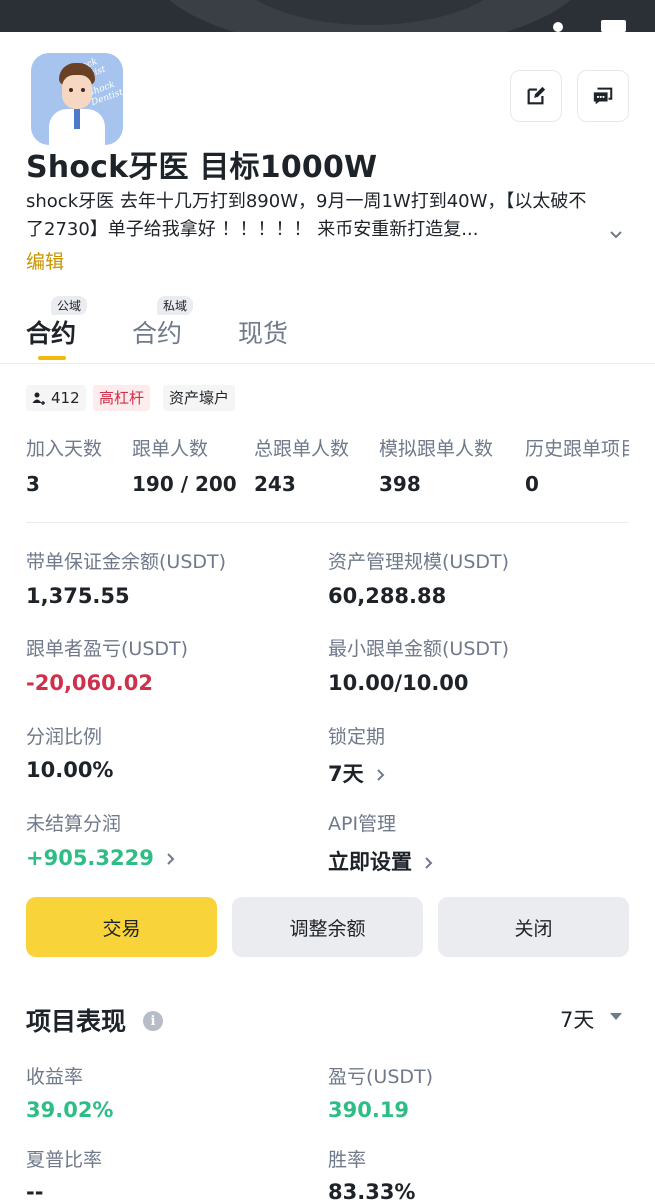 This screenshot has height=1200, width=655. What do you see at coordinates (436, 449) in the screenshot?
I see `stat-label-mock-copiers: 模拟跟单人数` at bounding box center [436, 449].